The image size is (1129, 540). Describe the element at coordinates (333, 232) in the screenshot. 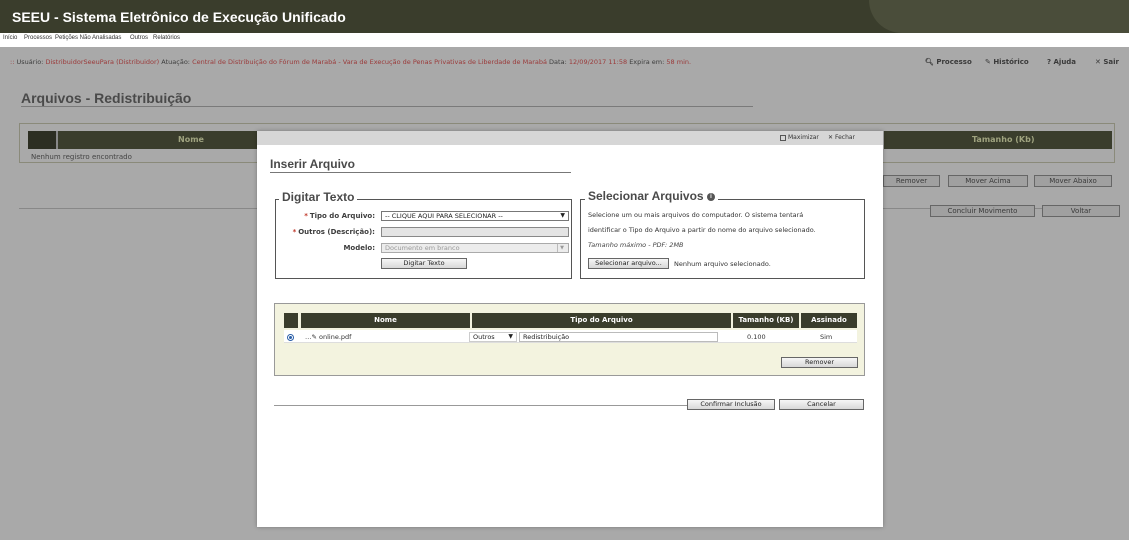

I see `outros-descricao-label: * Outros (Descrição):` at that location.